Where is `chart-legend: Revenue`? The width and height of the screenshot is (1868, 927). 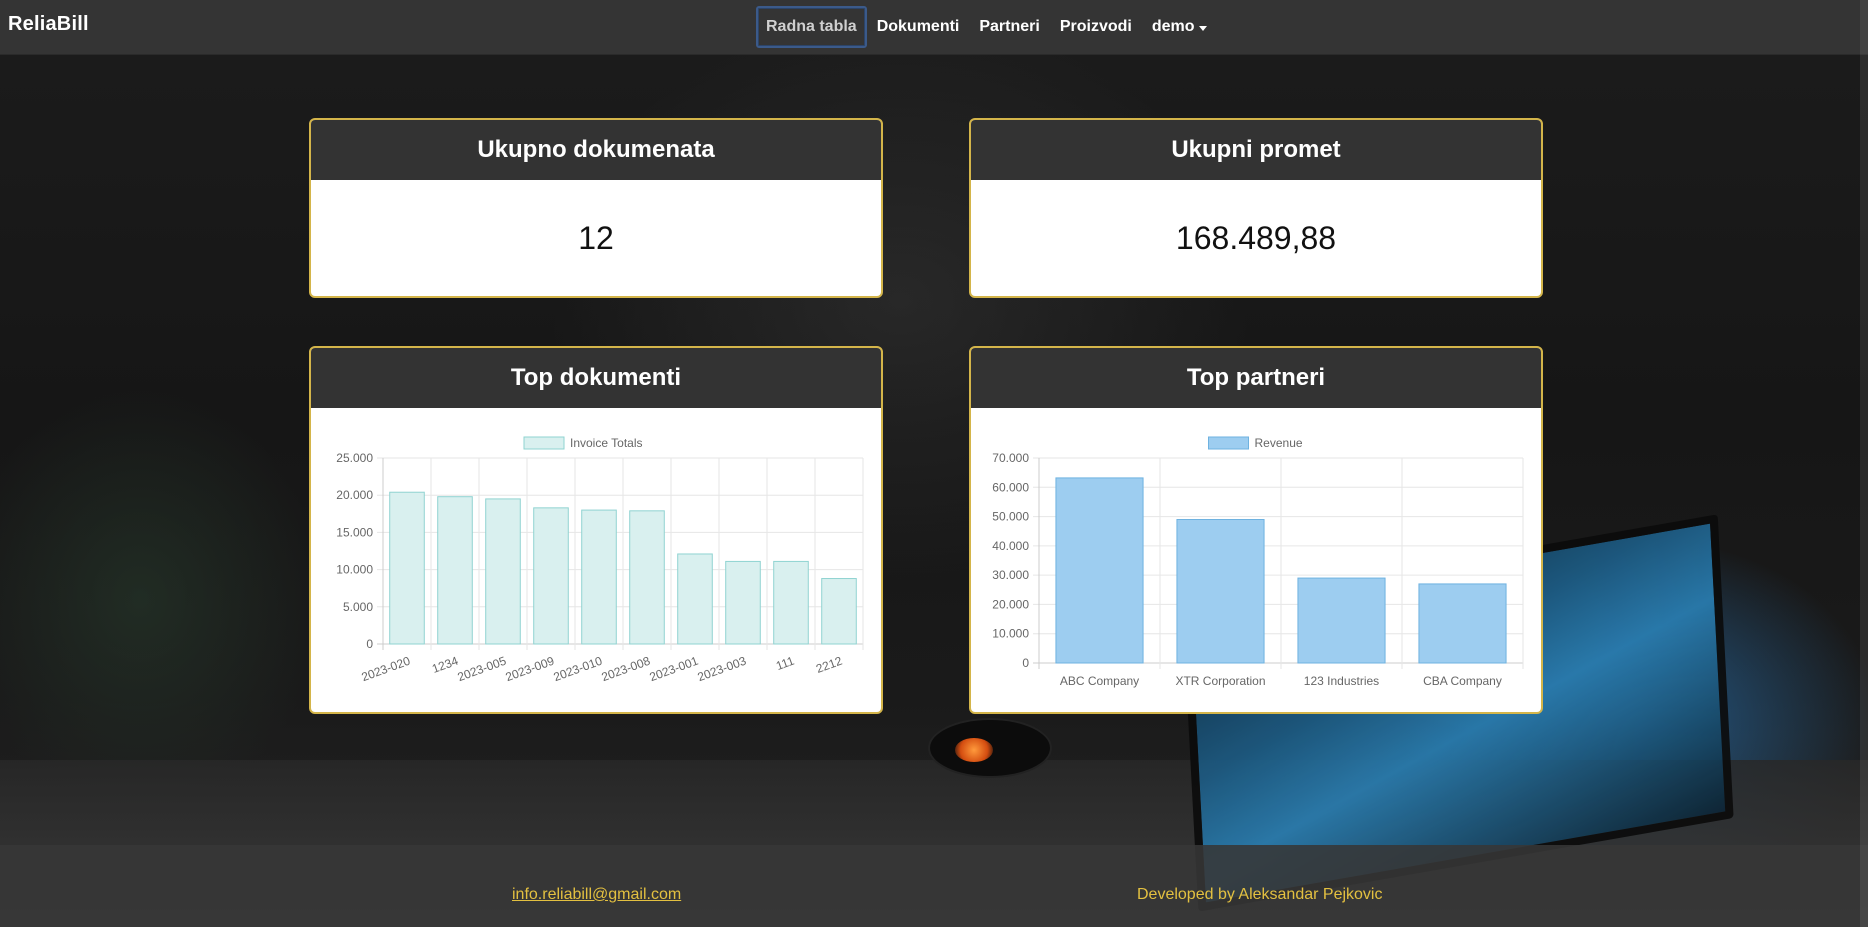
chart-legend: Revenue is located at coordinates (1255, 443).